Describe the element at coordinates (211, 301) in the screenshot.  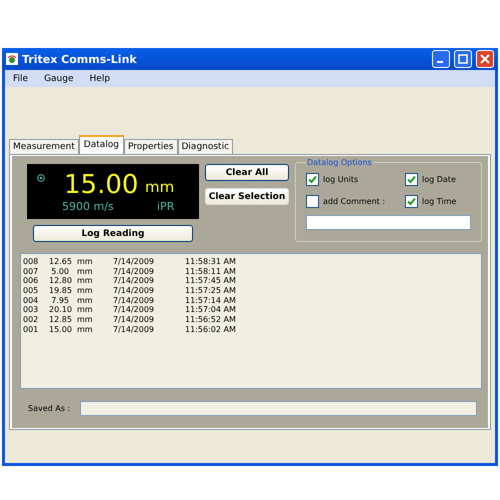
I see `log-cell-text: 11:57:14 AM` at that location.